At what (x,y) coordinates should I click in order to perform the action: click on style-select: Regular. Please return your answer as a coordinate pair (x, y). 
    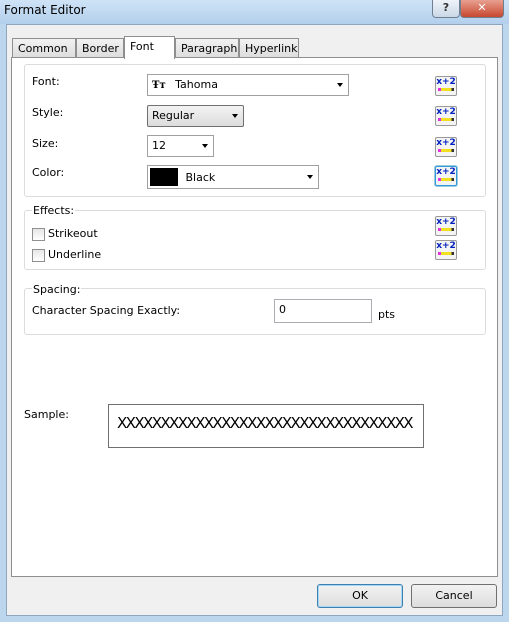
    Looking at the image, I should click on (195, 116).